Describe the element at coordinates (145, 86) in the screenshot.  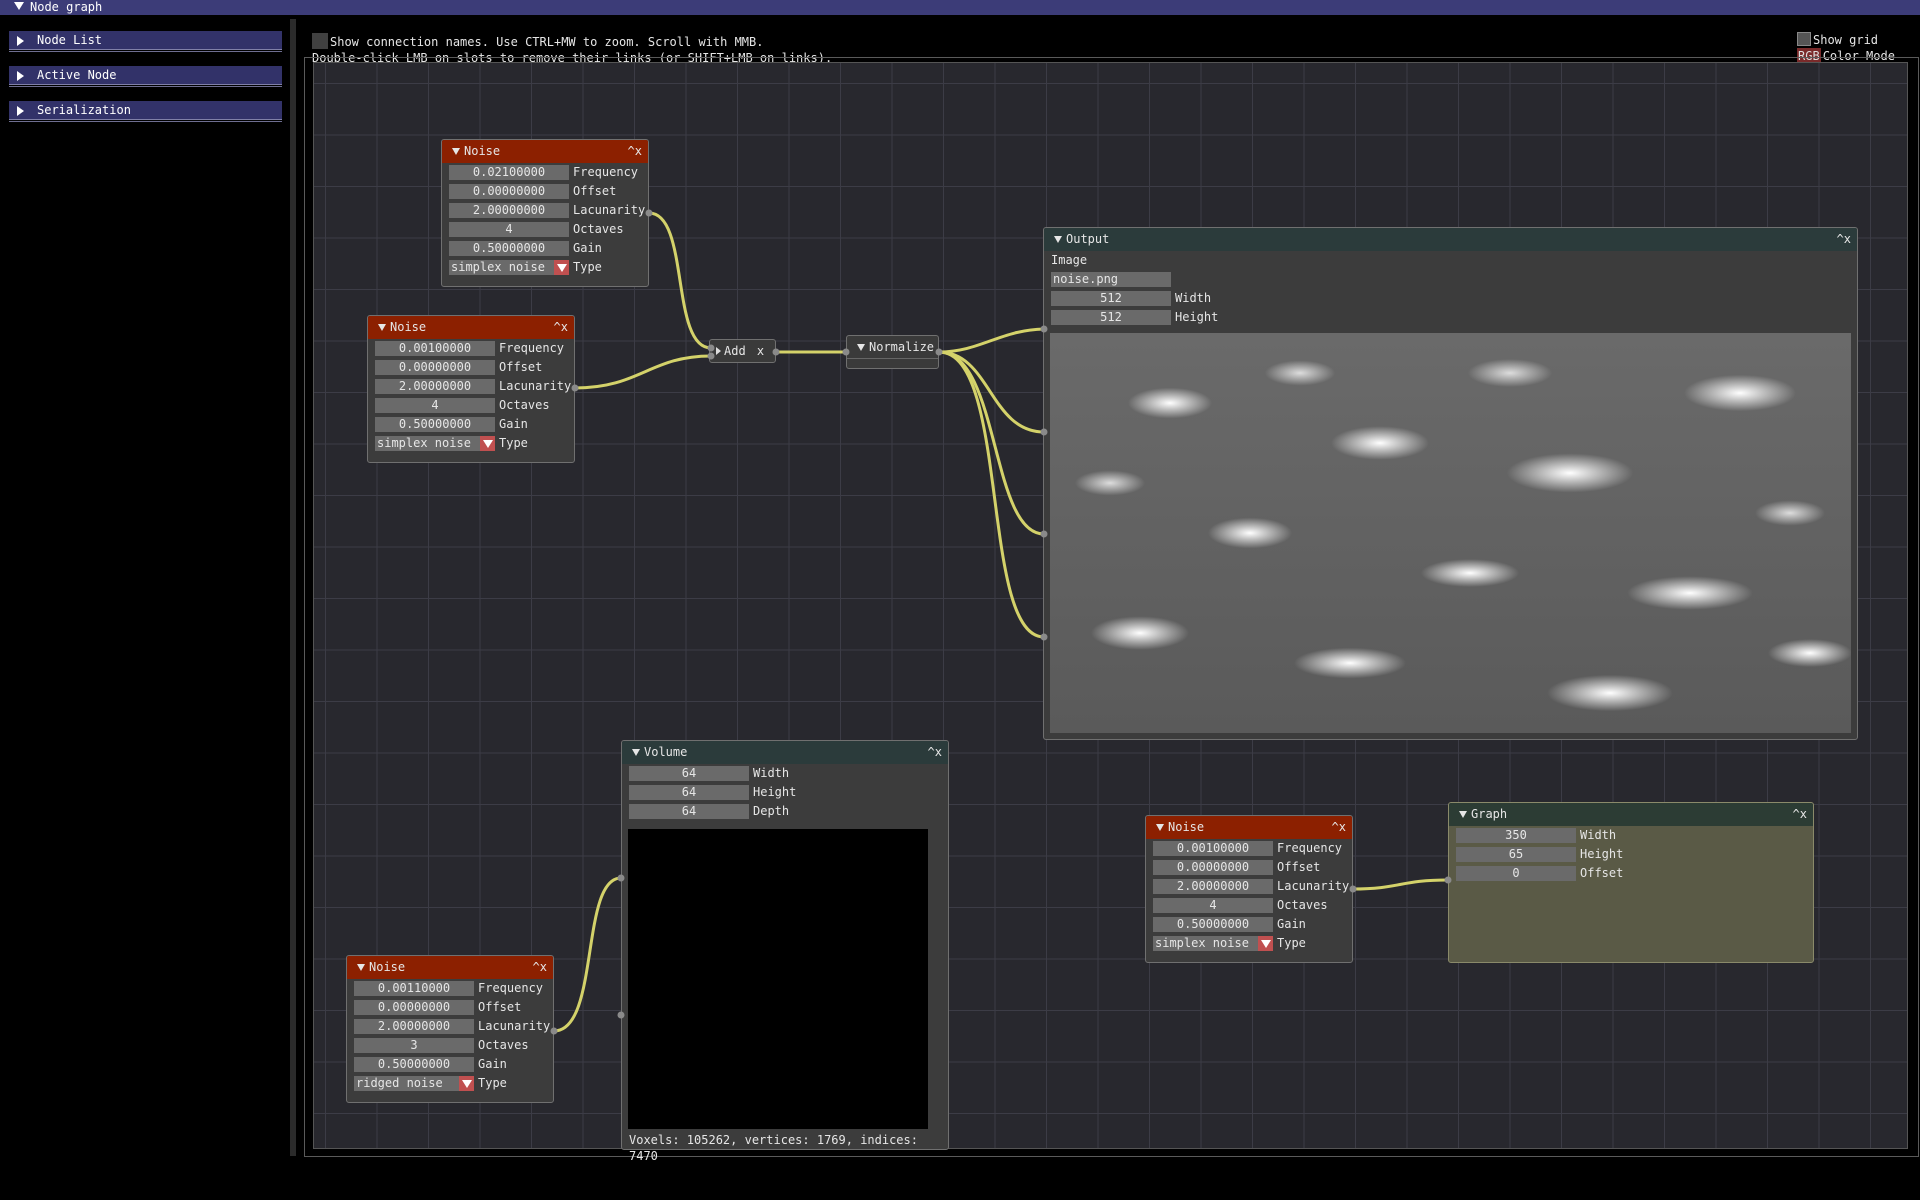
I see `divider` at that location.